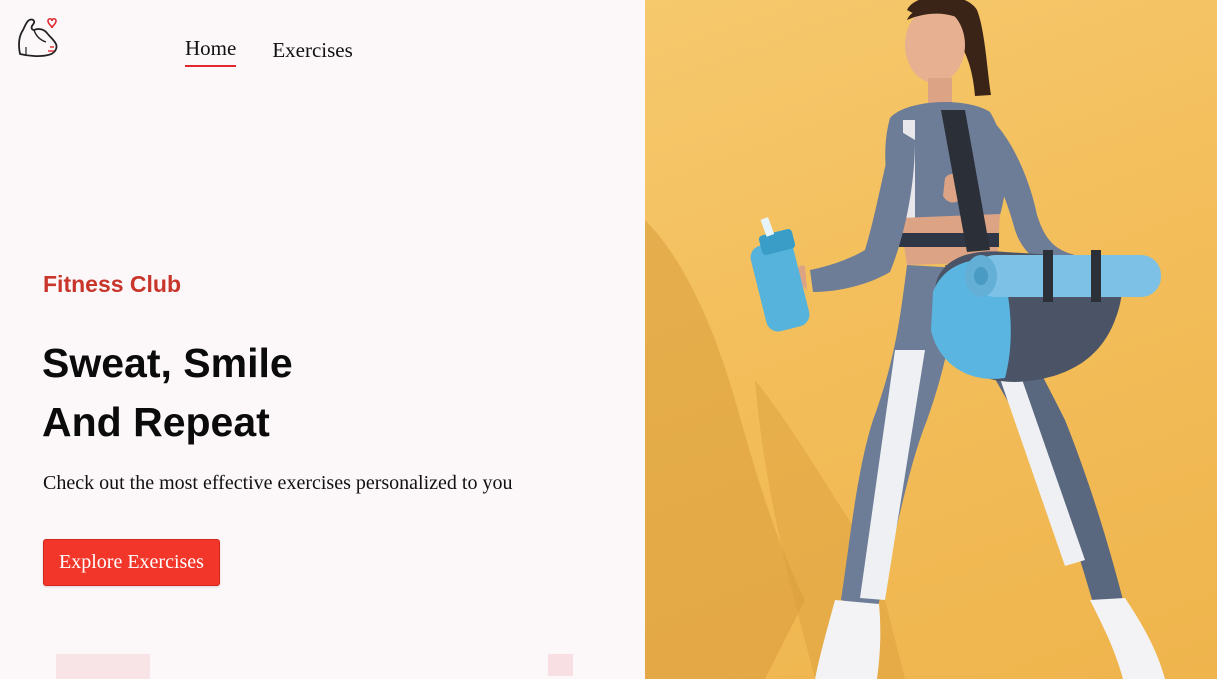 This screenshot has width=1217, height=679. What do you see at coordinates (269, 51) in the screenshot?
I see `main-nav: Home Exercises` at bounding box center [269, 51].